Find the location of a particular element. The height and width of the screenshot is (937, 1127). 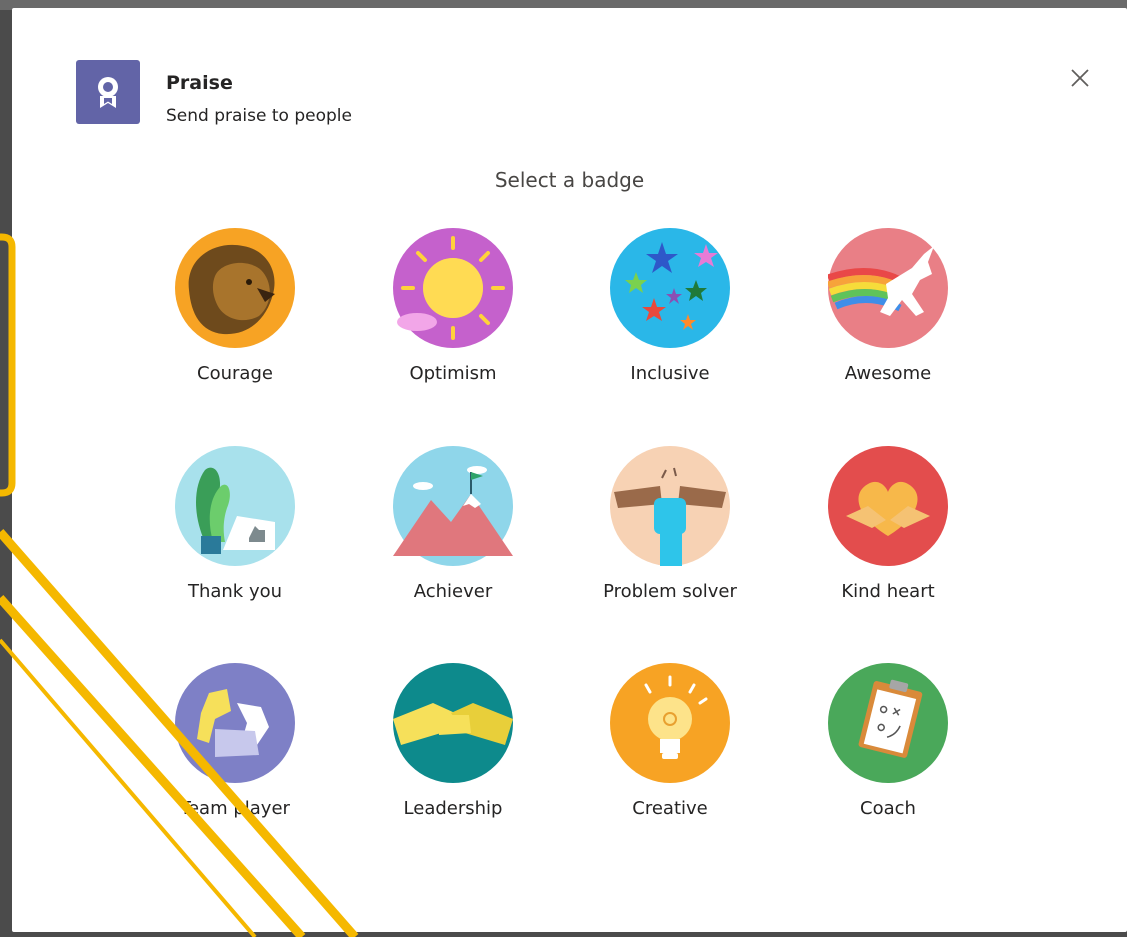

badge-courage: Courage is located at coordinates (235, 333).